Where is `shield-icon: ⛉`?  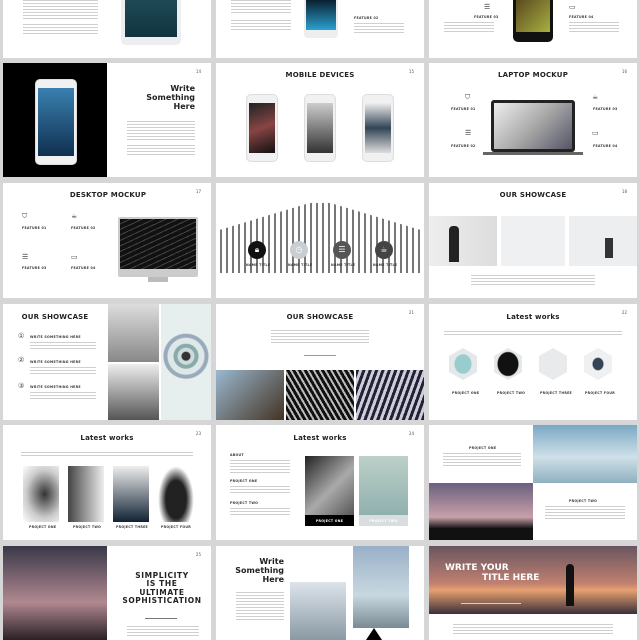
shield-icon: ⛉ is located at coordinates (25, 216).